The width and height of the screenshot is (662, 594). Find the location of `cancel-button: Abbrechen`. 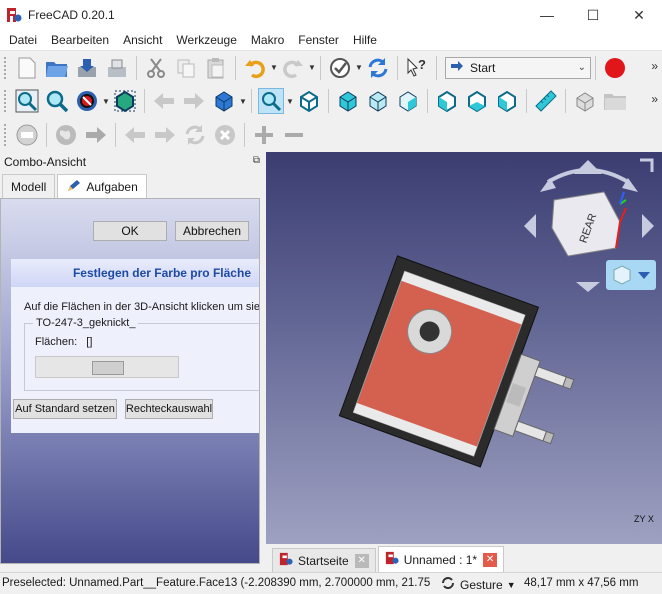

cancel-button: Abbrechen is located at coordinates (212, 231).